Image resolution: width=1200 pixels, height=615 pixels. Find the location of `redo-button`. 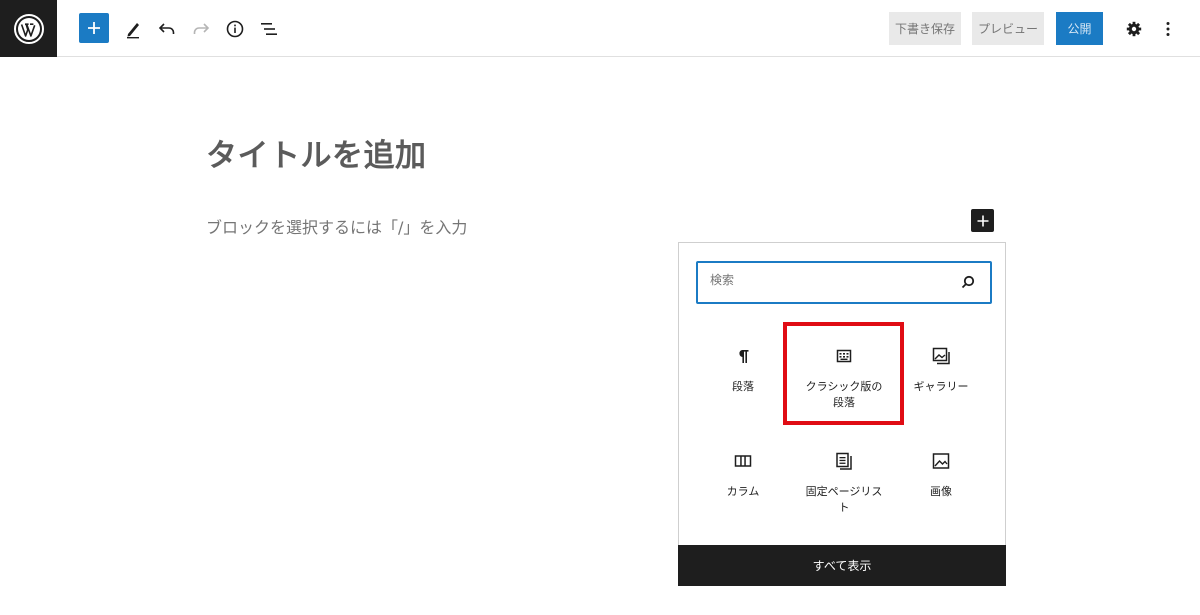

redo-button is located at coordinates (201, 28).